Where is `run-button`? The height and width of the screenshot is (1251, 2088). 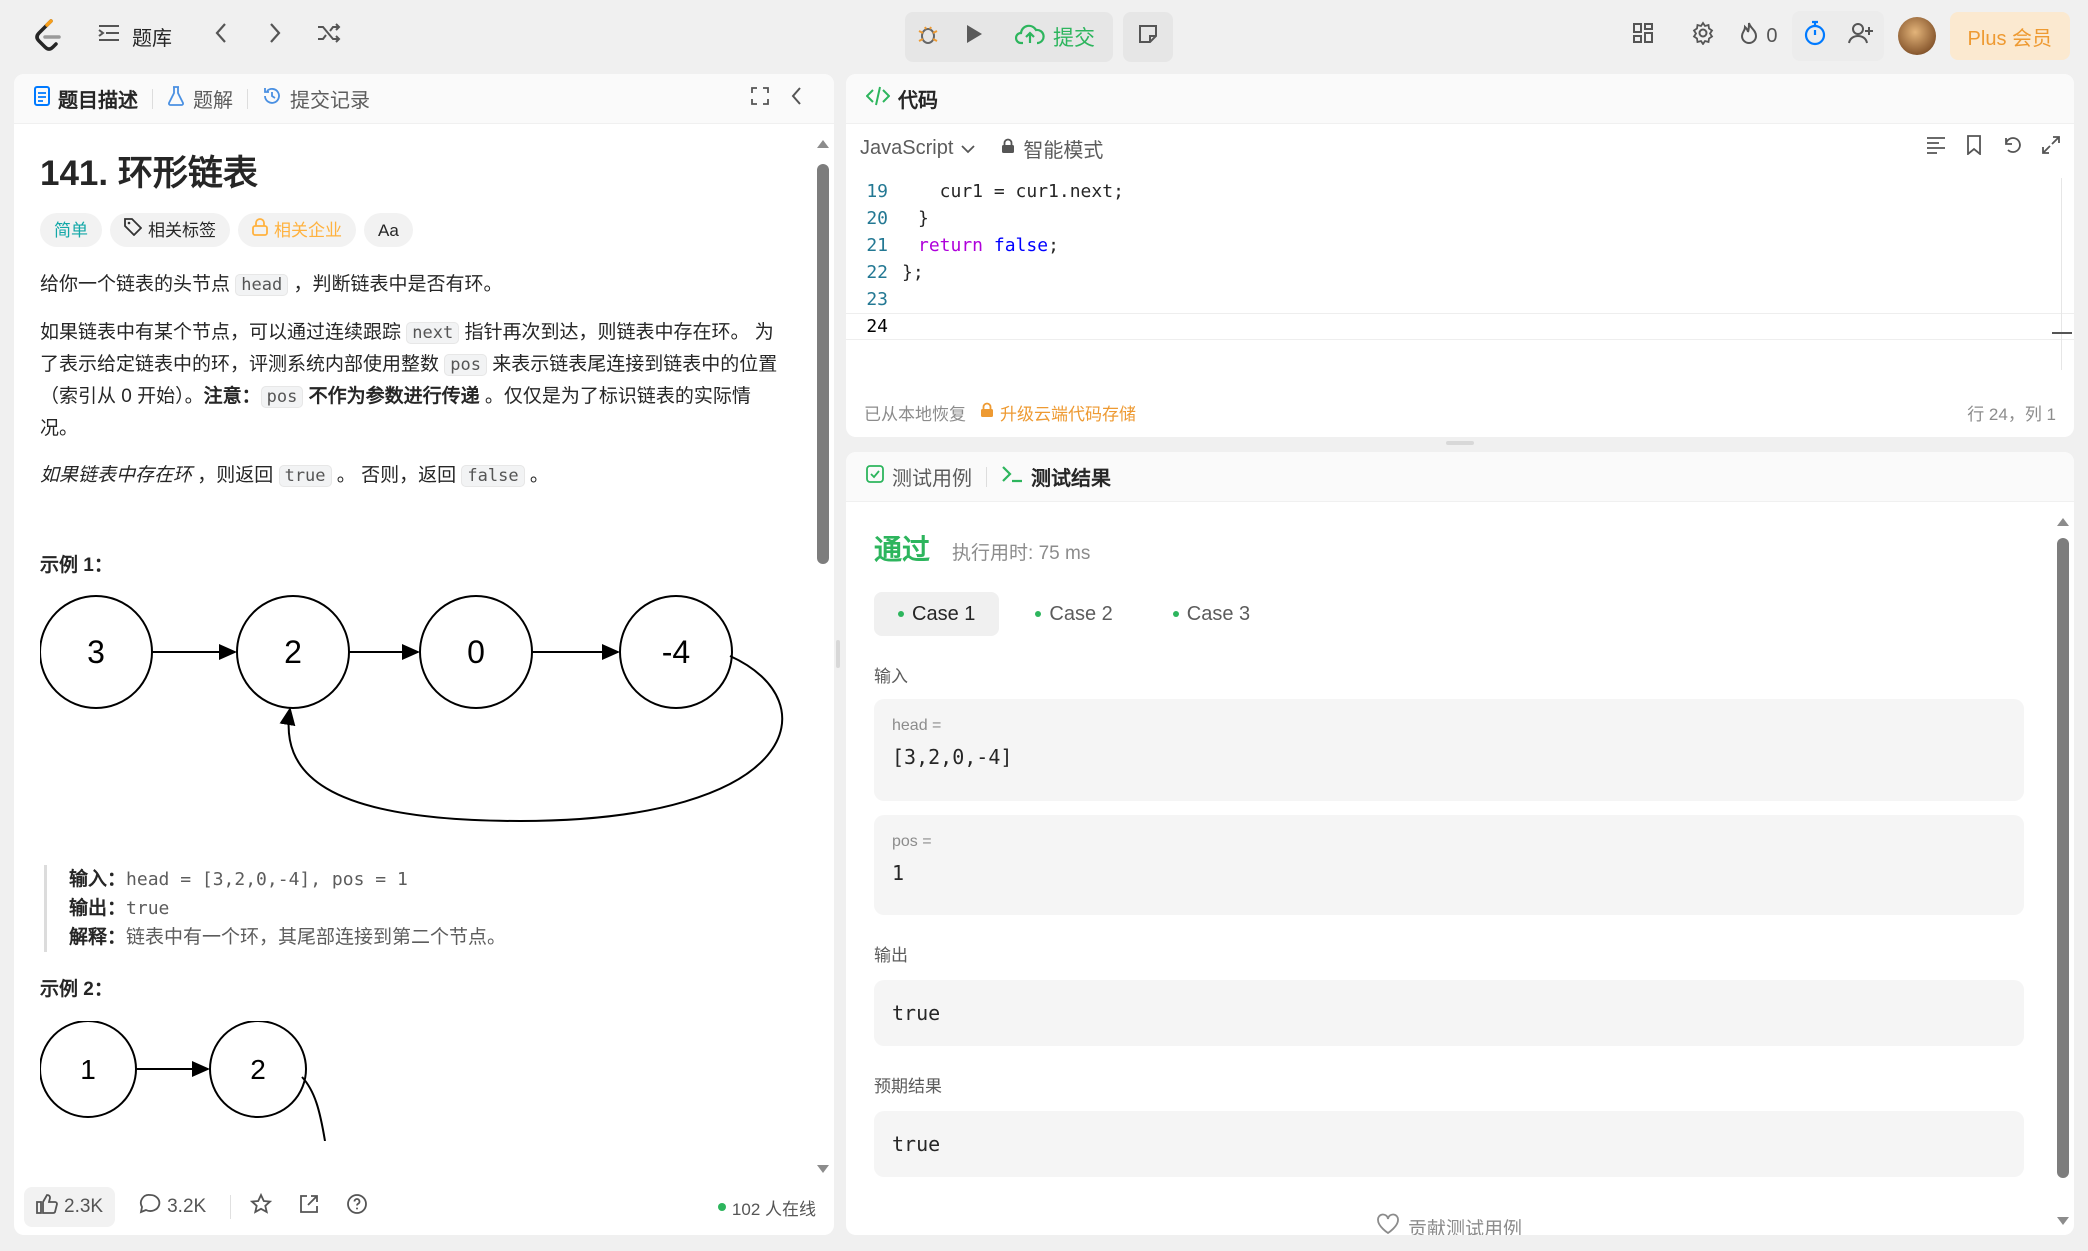
run-button is located at coordinates (974, 37).